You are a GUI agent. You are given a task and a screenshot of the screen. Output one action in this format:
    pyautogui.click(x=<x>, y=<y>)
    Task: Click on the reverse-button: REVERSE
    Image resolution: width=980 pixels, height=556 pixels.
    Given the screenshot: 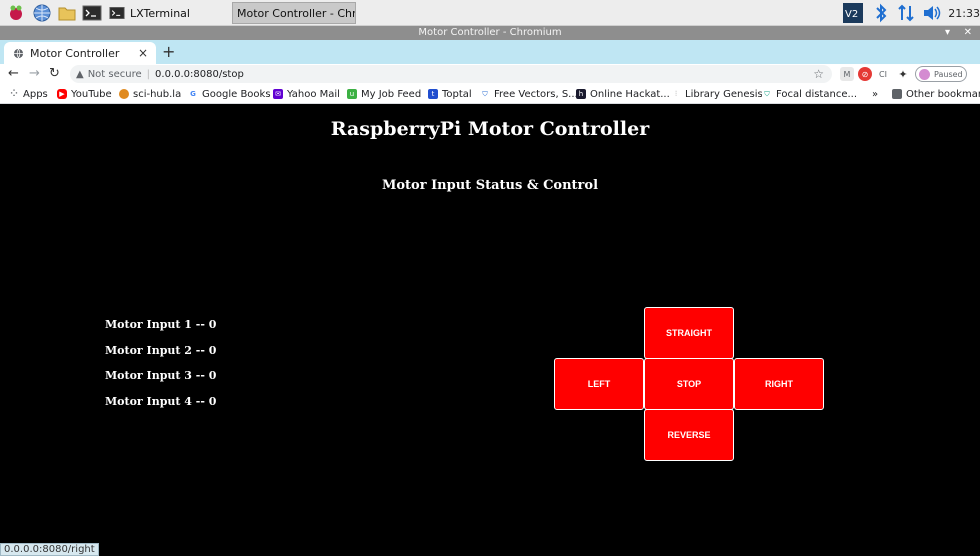 What is the action you would take?
    pyautogui.click(x=689, y=435)
    